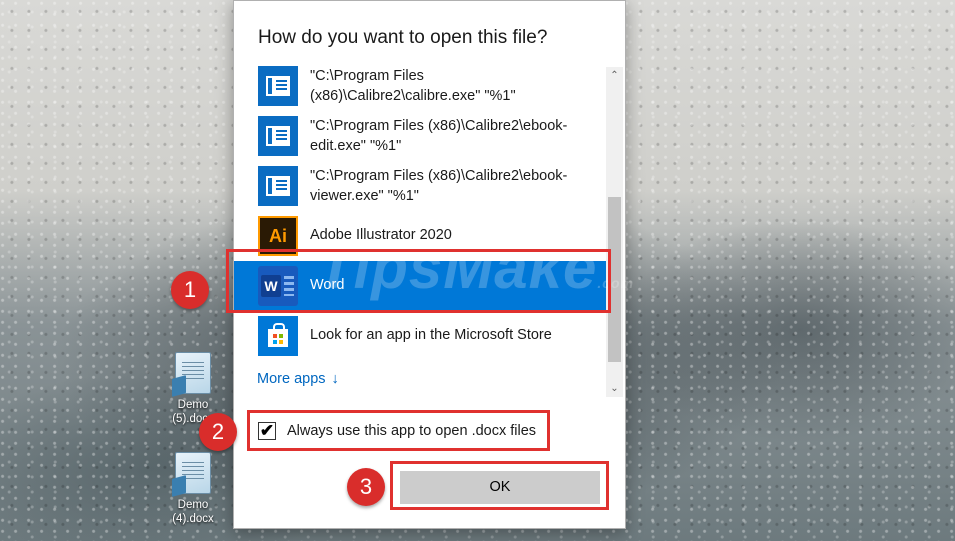 The width and height of the screenshot is (955, 541). I want to click on desktop-file-demo-4: Demo (4).docx, so click(193, 489).